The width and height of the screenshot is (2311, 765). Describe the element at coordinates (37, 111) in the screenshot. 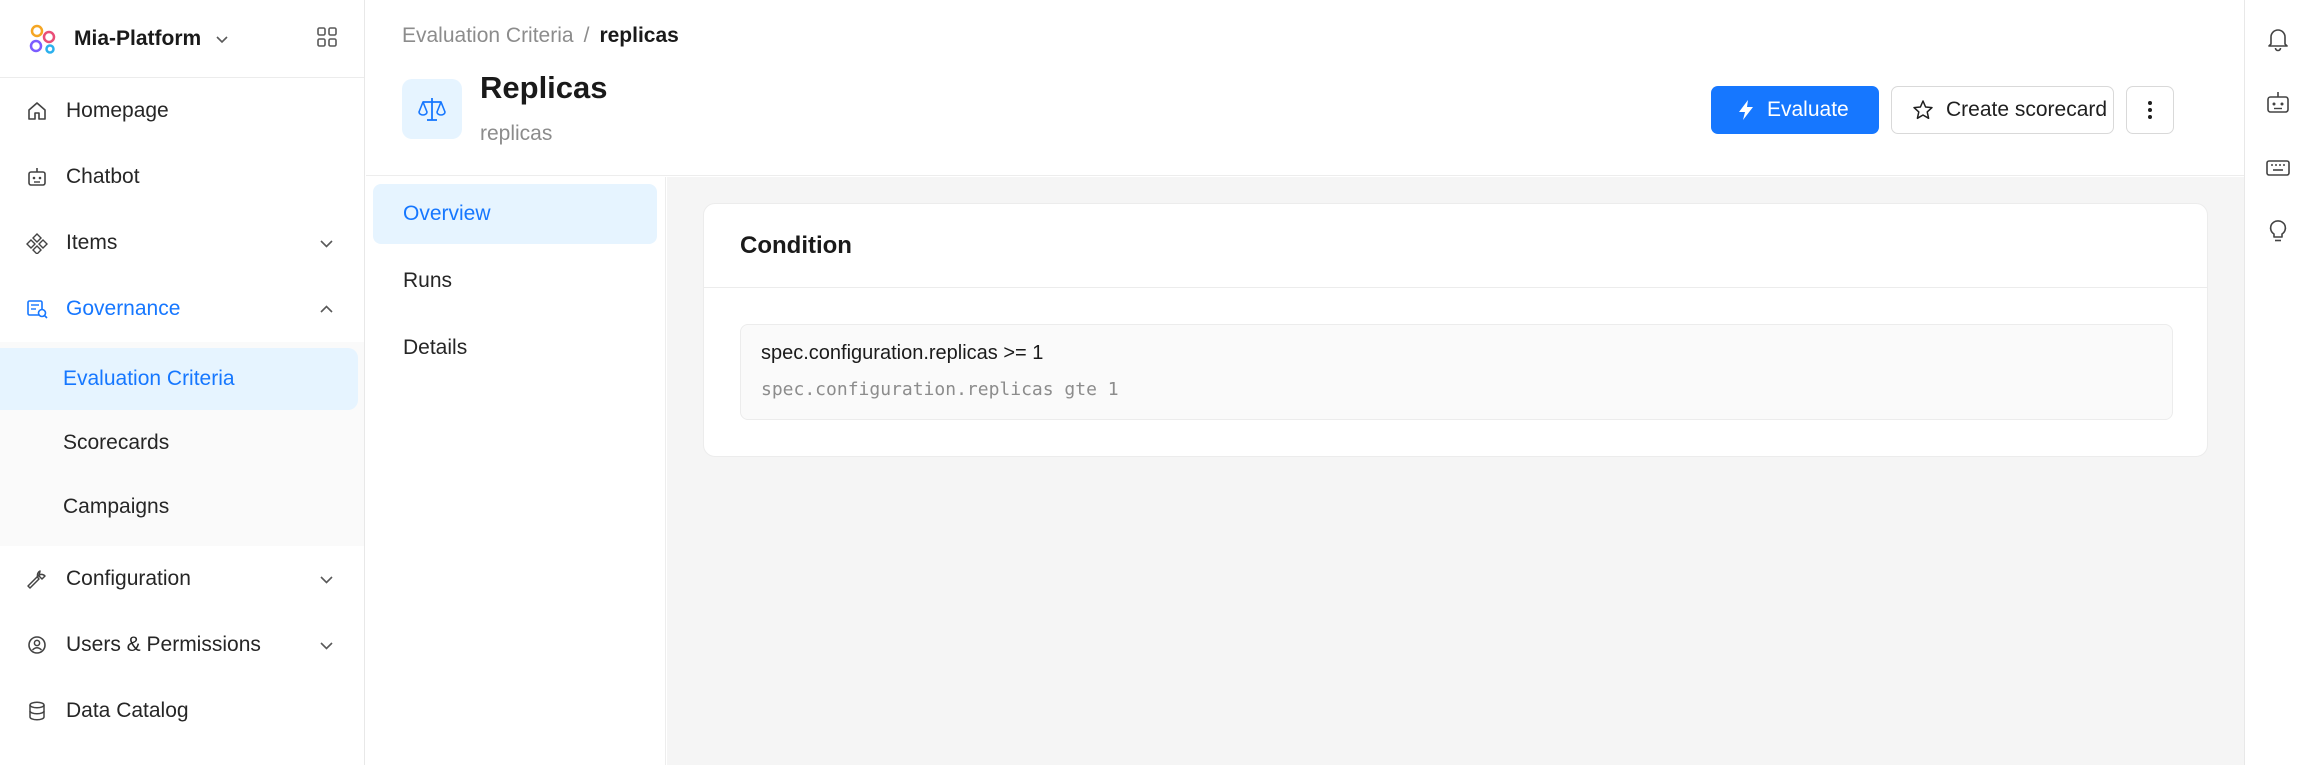

I see `home-icon` at that location.